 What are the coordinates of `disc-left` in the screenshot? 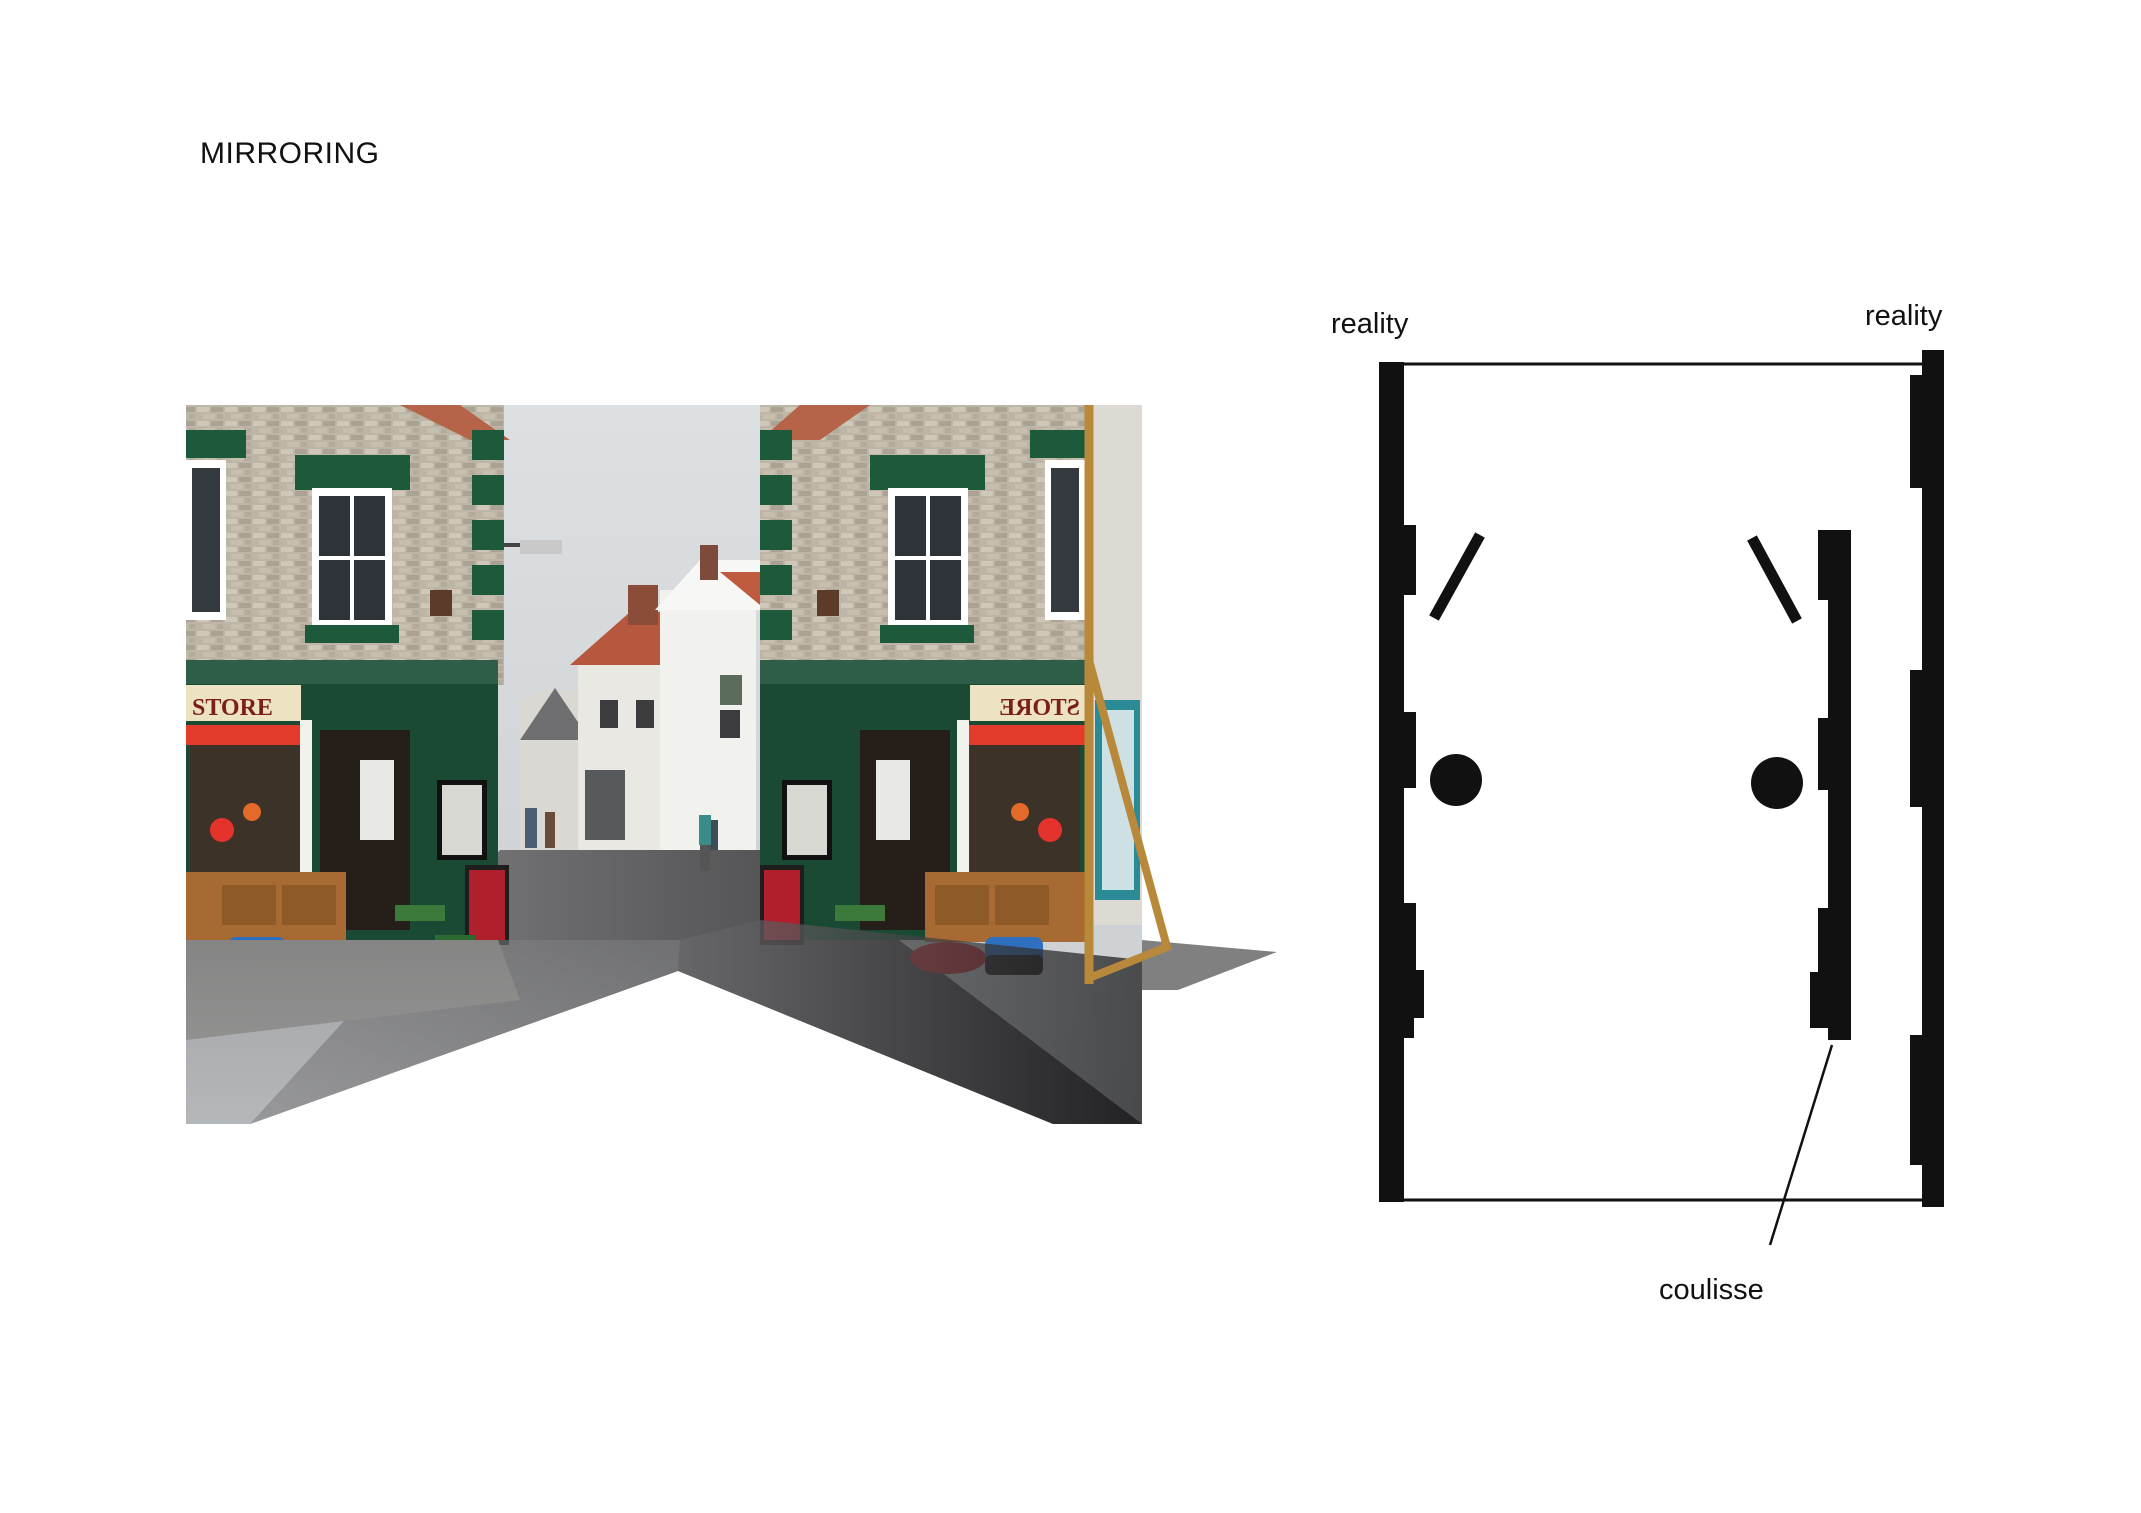 It's located at (1456, 780).